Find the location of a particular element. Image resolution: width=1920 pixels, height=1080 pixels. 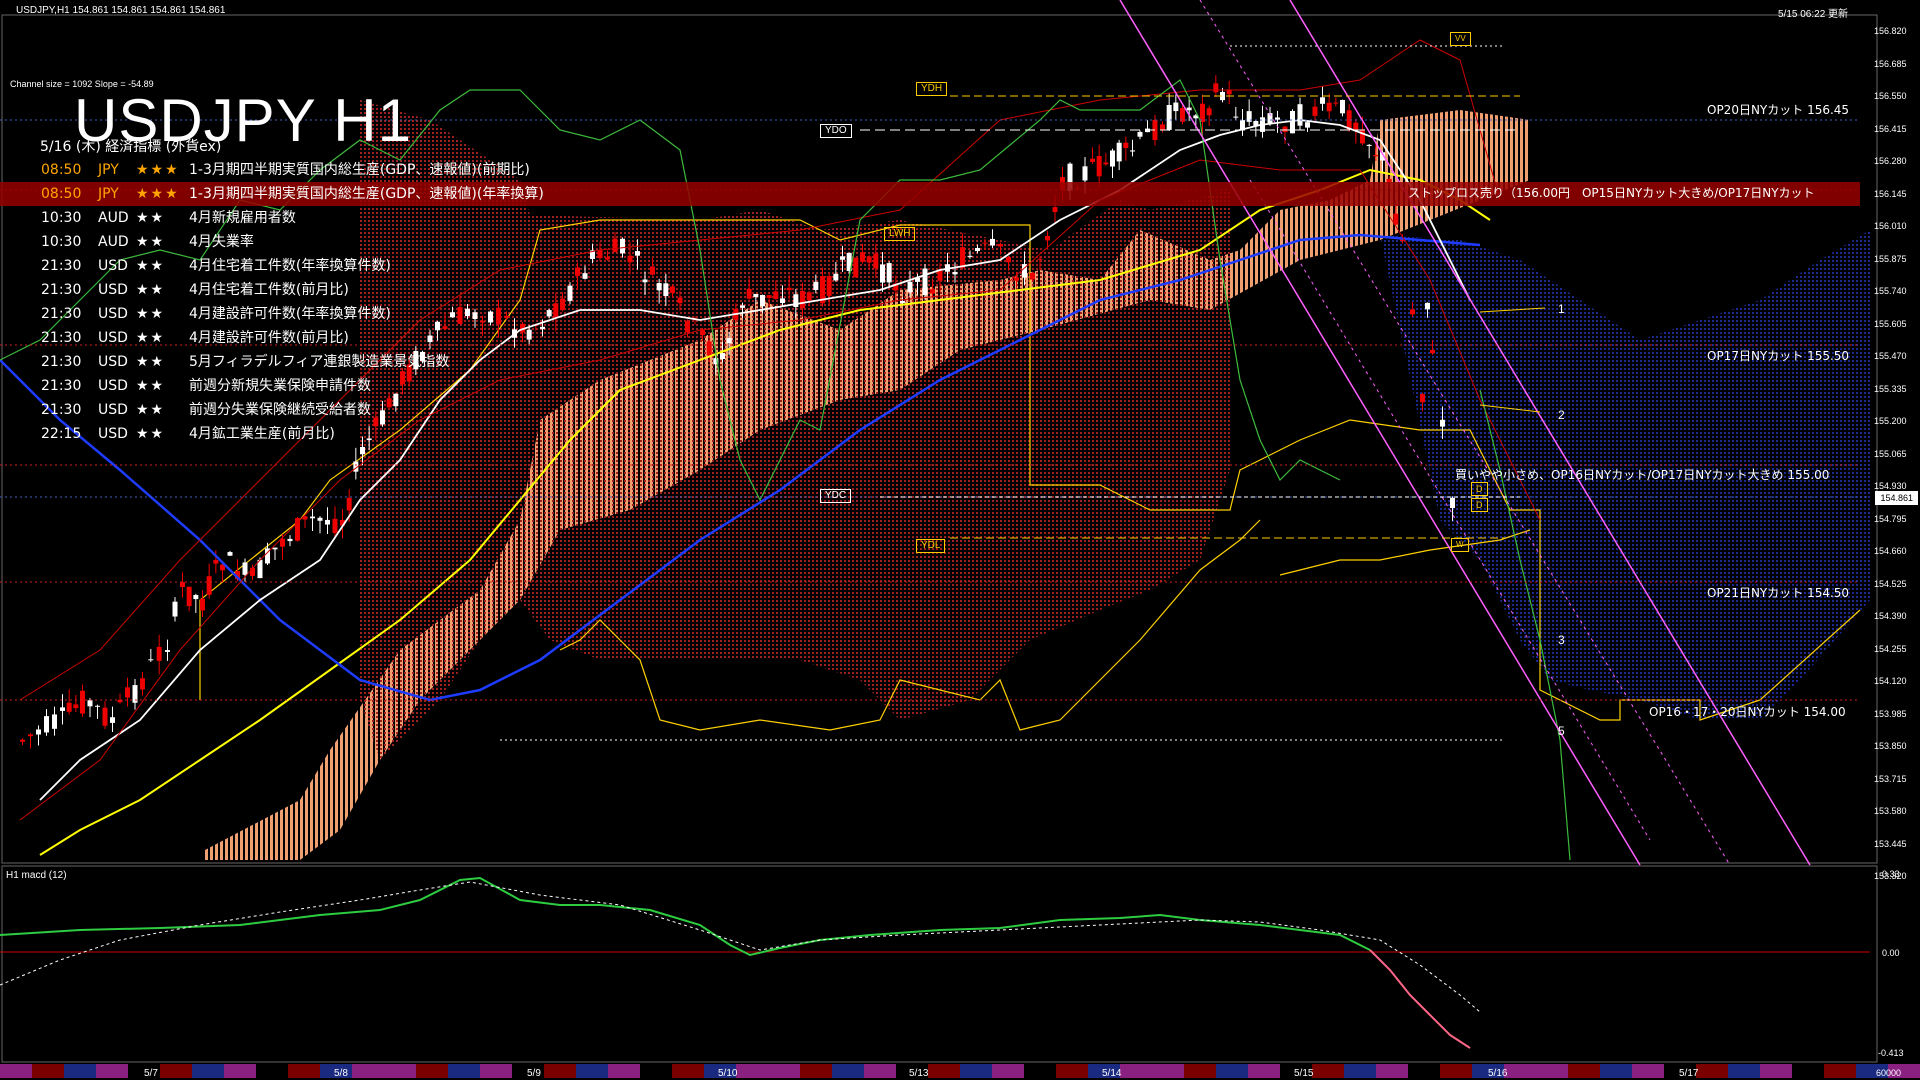

date-tick: 5/7 is located at coordinates (151, 1073).